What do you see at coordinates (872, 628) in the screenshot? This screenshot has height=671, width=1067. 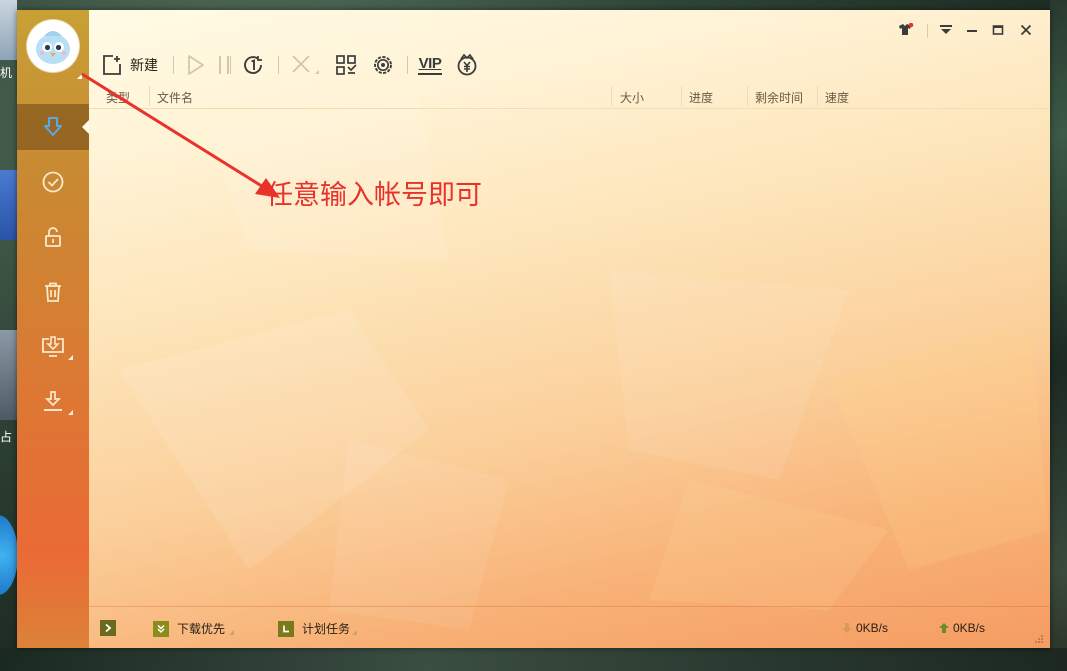 I see `download-speed-value: 0KB/s` at bounding box center [872, 628].